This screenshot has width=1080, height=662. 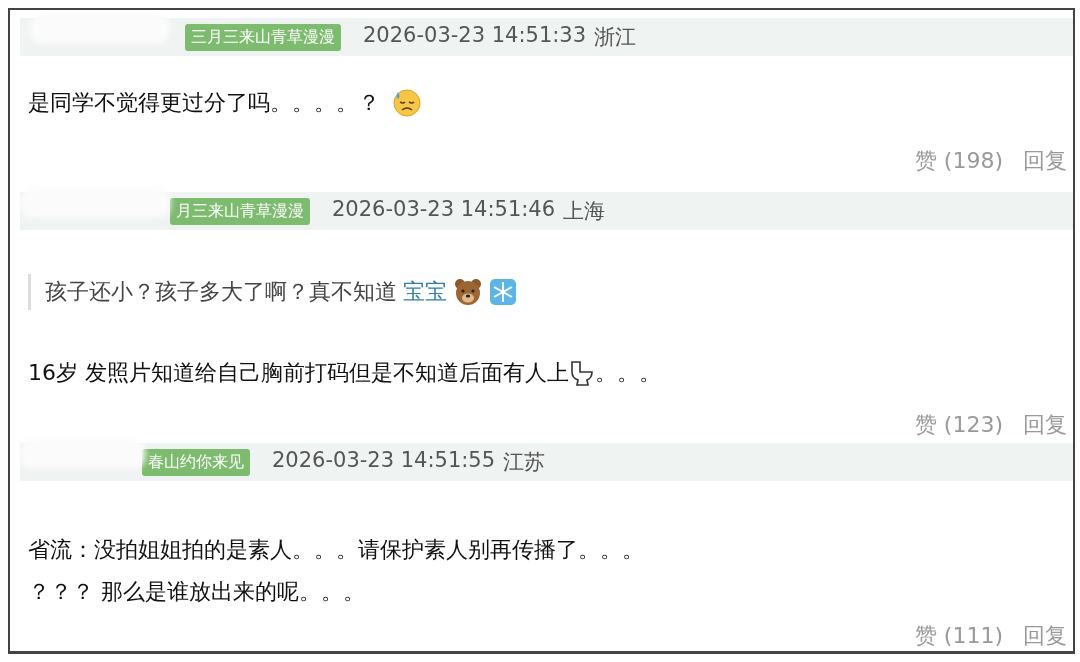 I want to click on mention-link: 宝宝, so click(x=425, y=292).